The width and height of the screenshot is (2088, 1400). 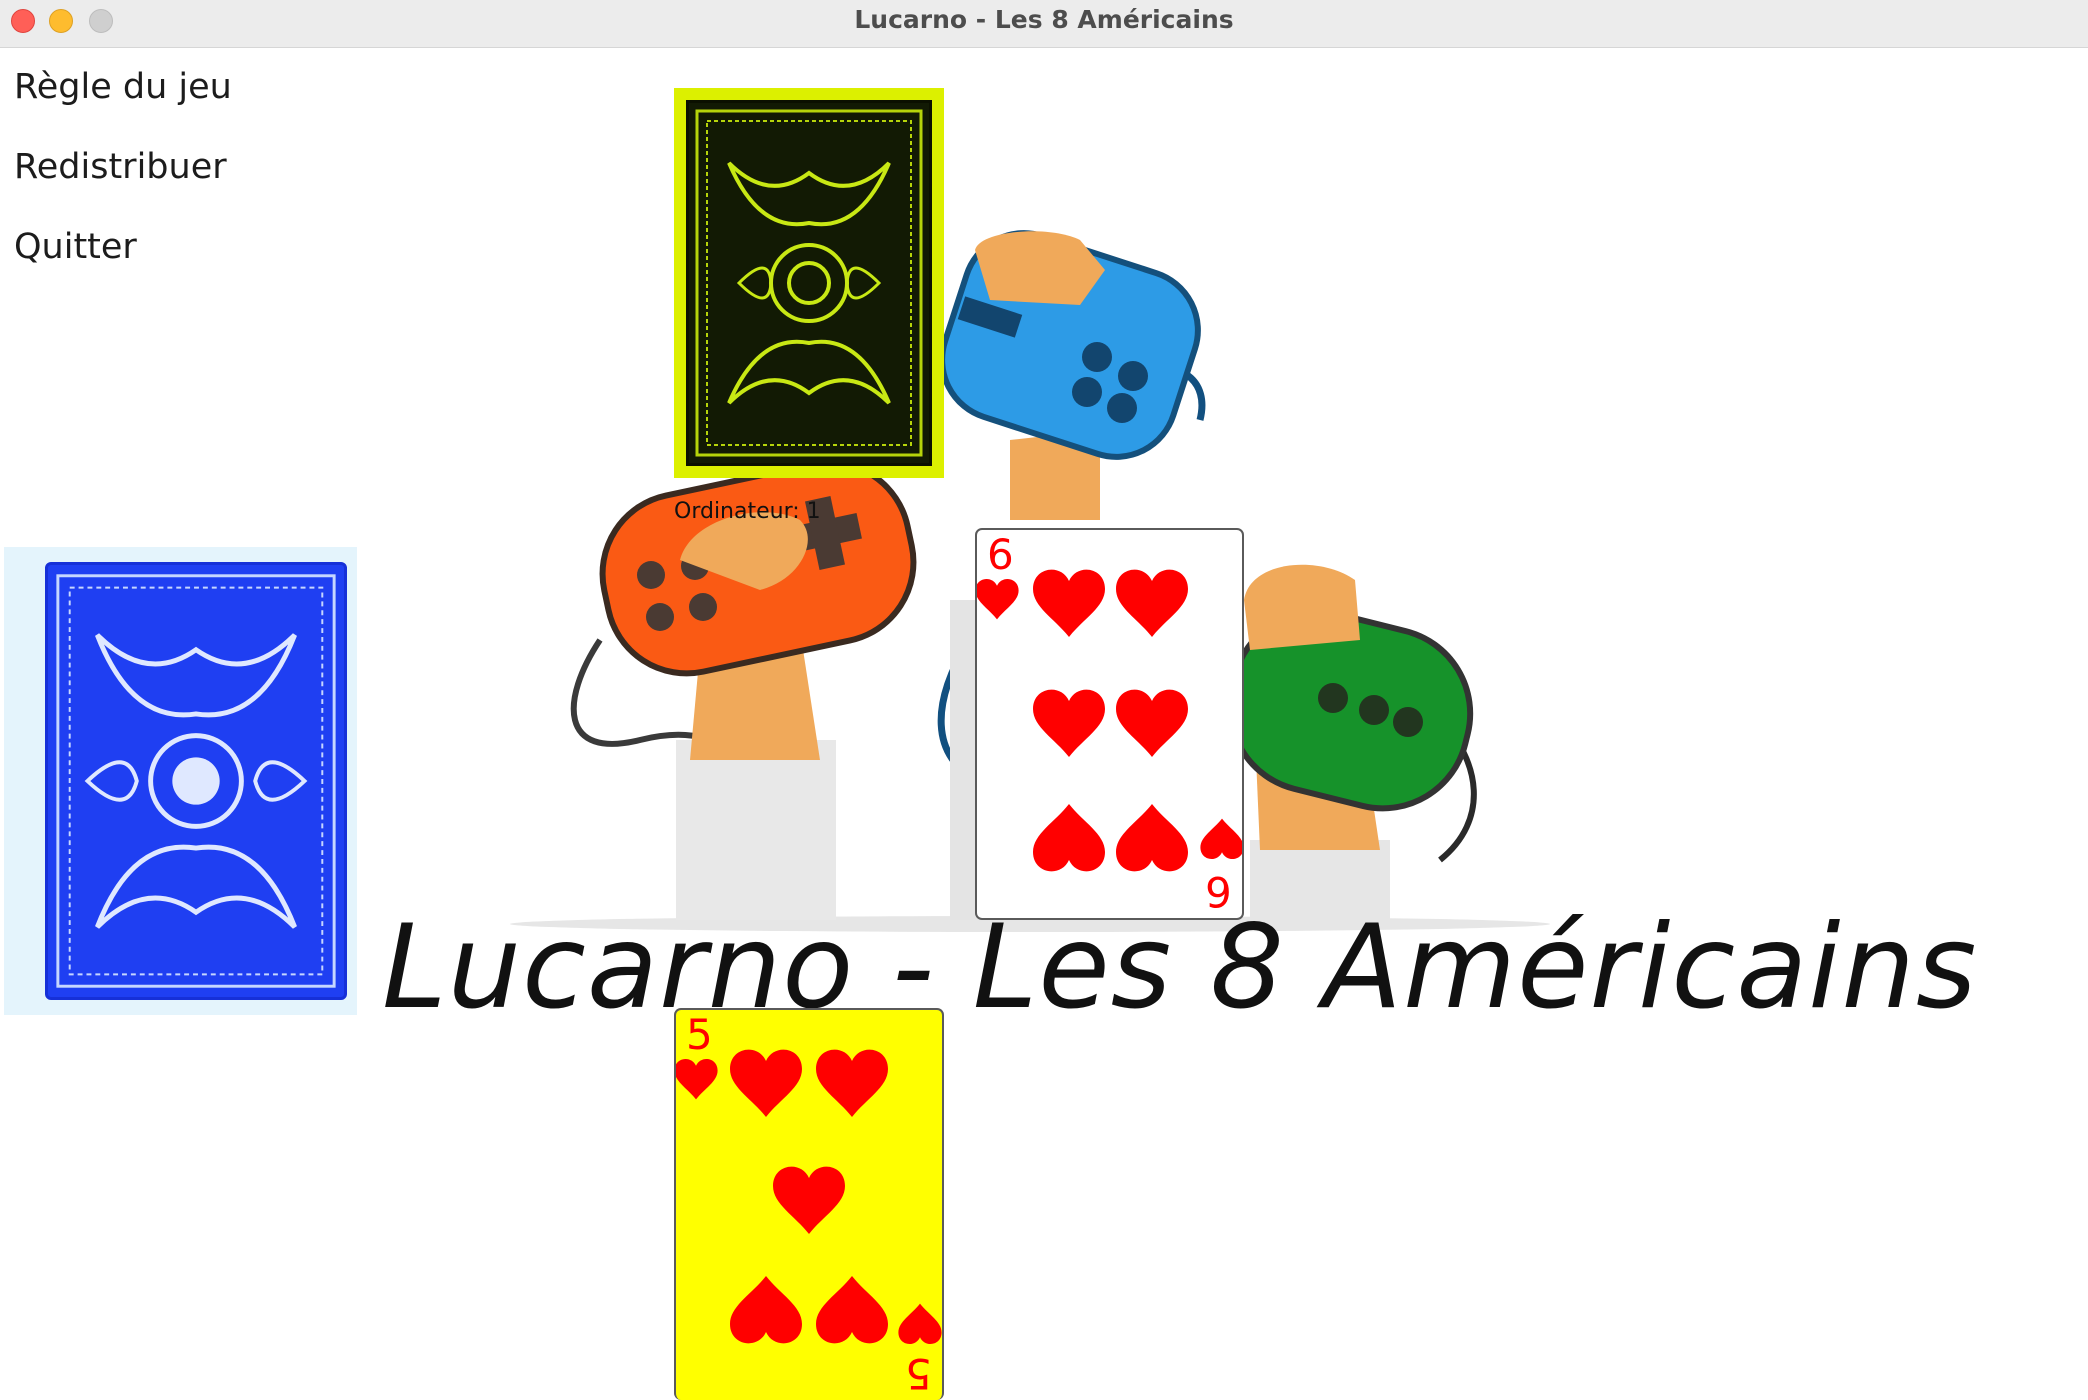 I want to click on window-titlebar: Lucarno - Les 8 Américains, so click(x=1044, y=24).